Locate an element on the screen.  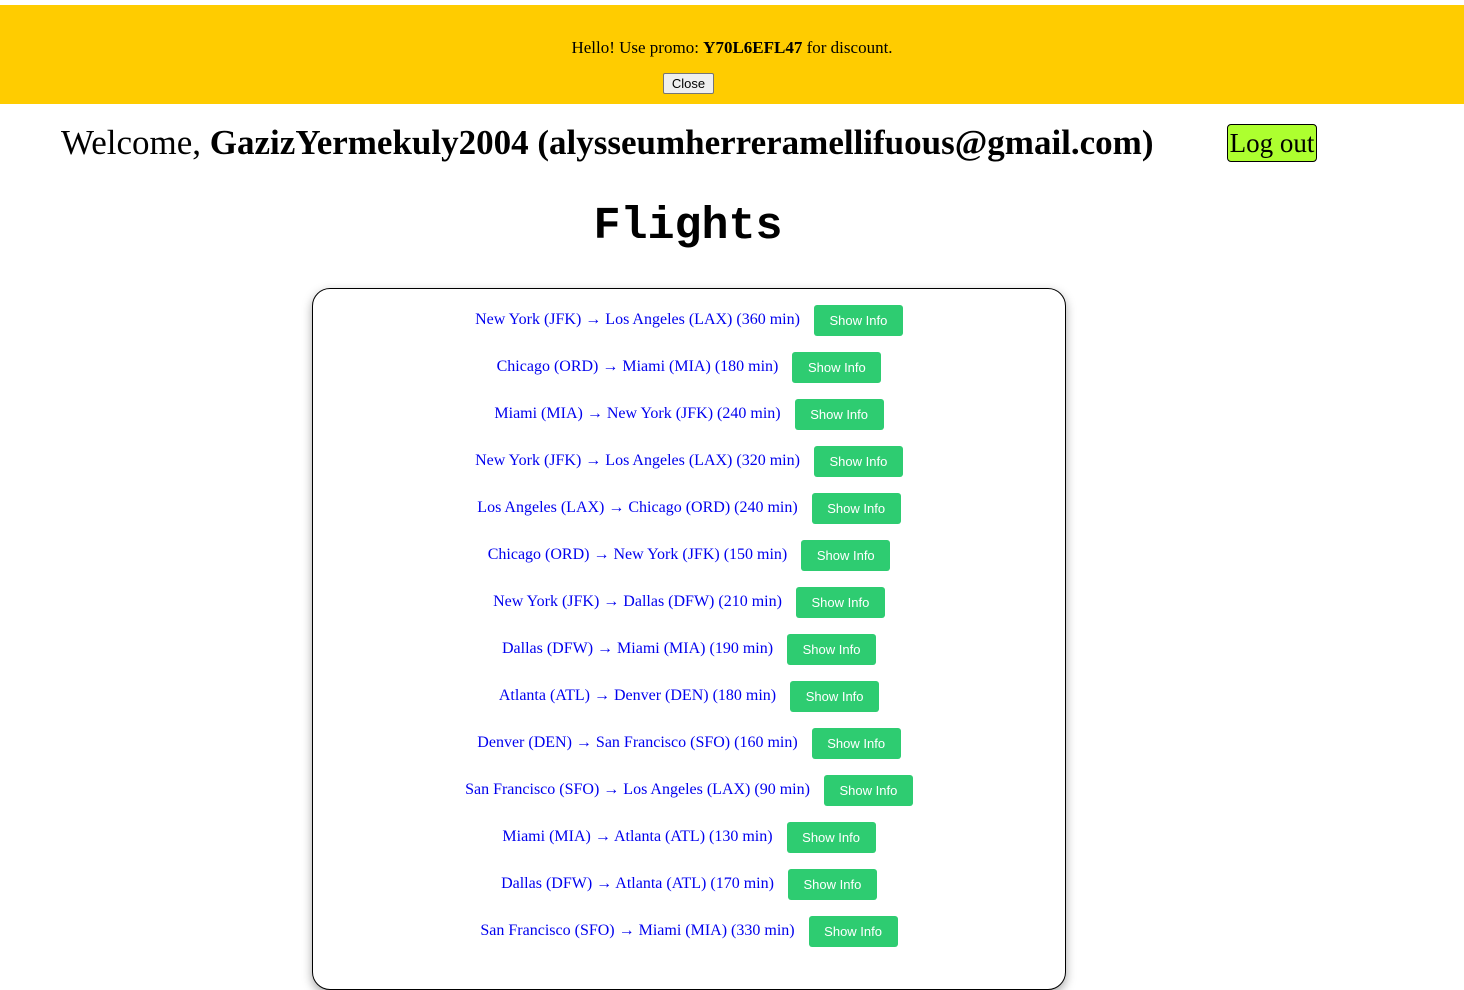
flight-link: Miami (MIA) → Atlanta (ATL) (130 min) is located at coordinates (637, 837).